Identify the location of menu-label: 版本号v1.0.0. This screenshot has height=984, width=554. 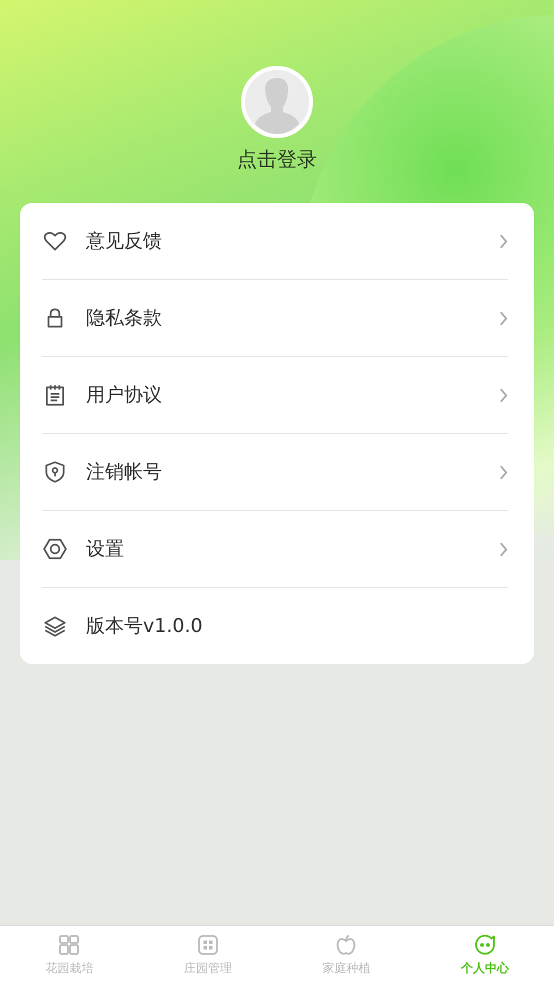
(145, 626).